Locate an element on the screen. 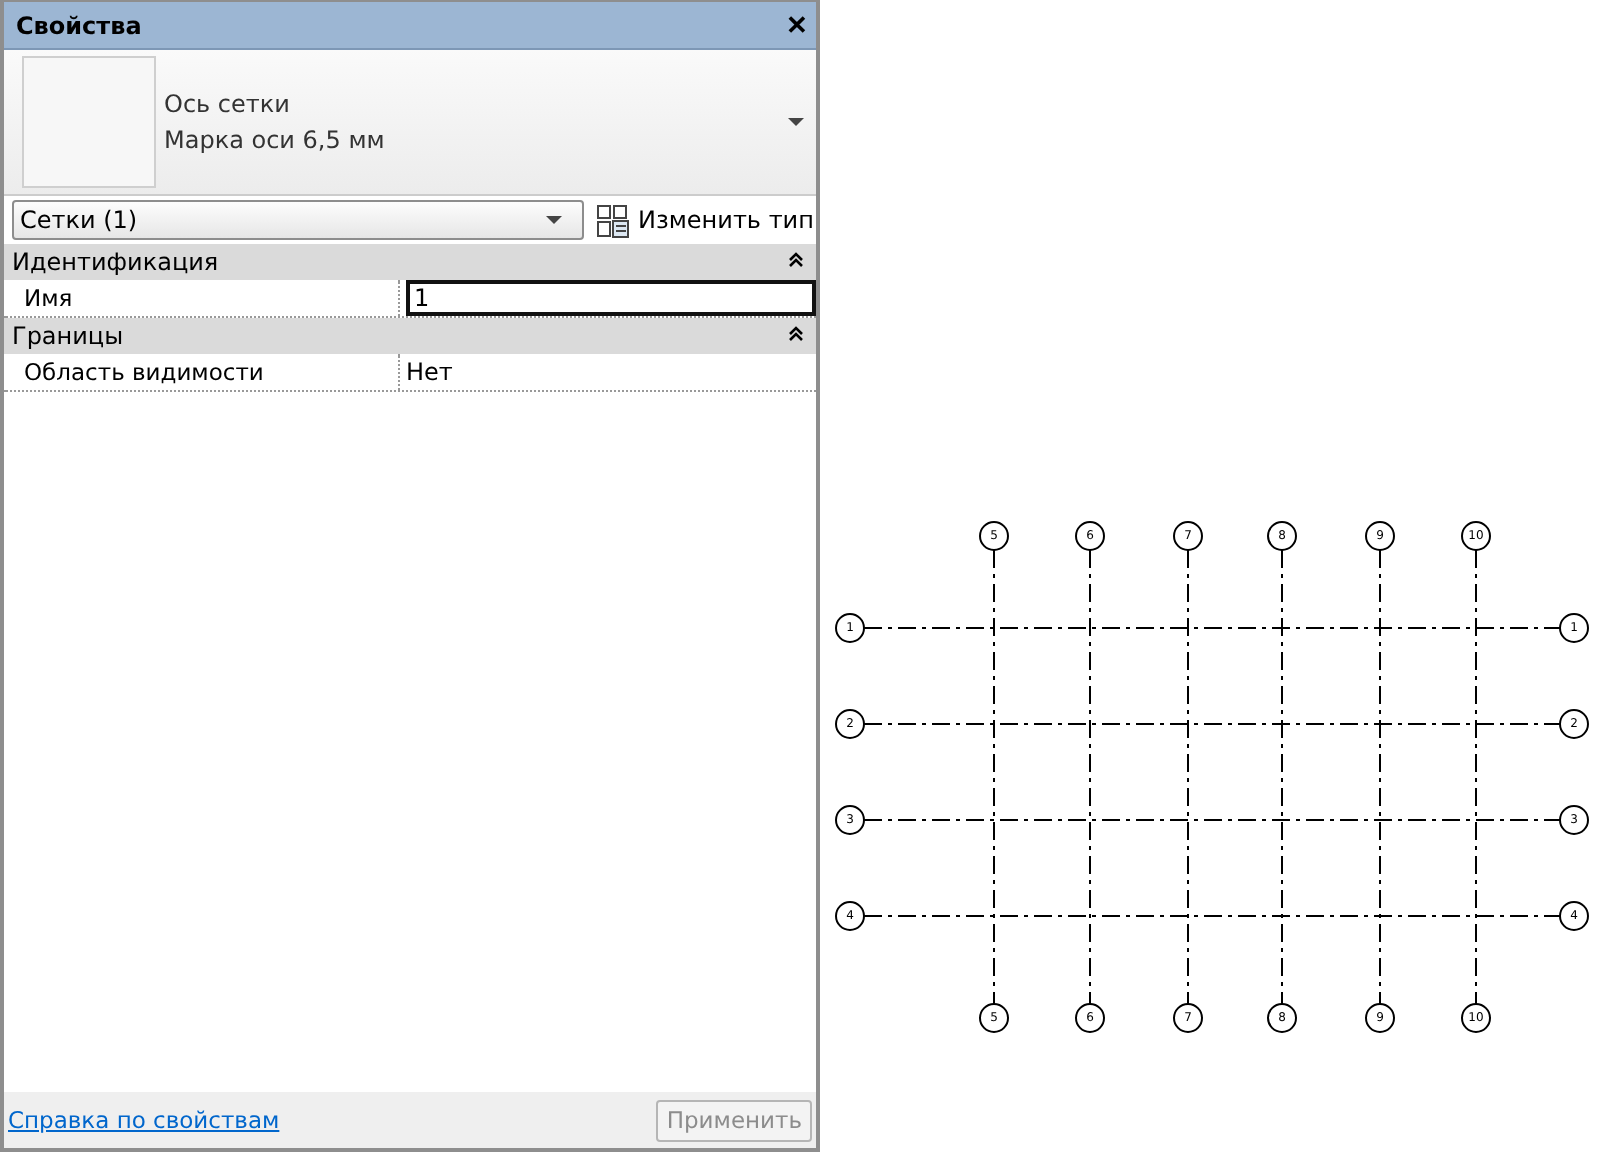 The height and width of the screenshot is (1154, 1618). type-selector: Ось сетки Марка оси 6,5 мм is located at coordinates (410, 123).